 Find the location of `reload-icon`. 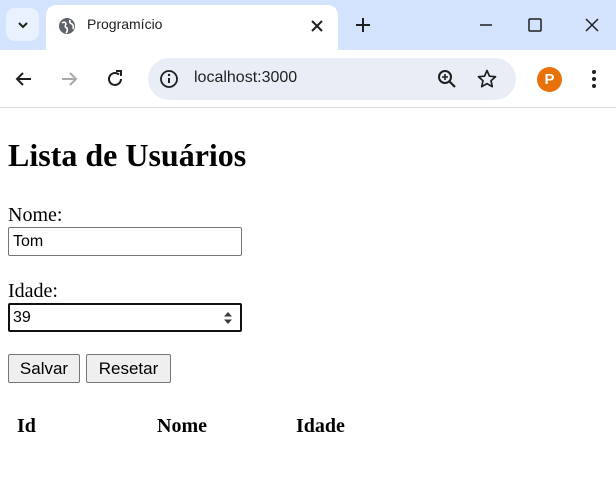

reload-icon is located at coordinates (115, 79).